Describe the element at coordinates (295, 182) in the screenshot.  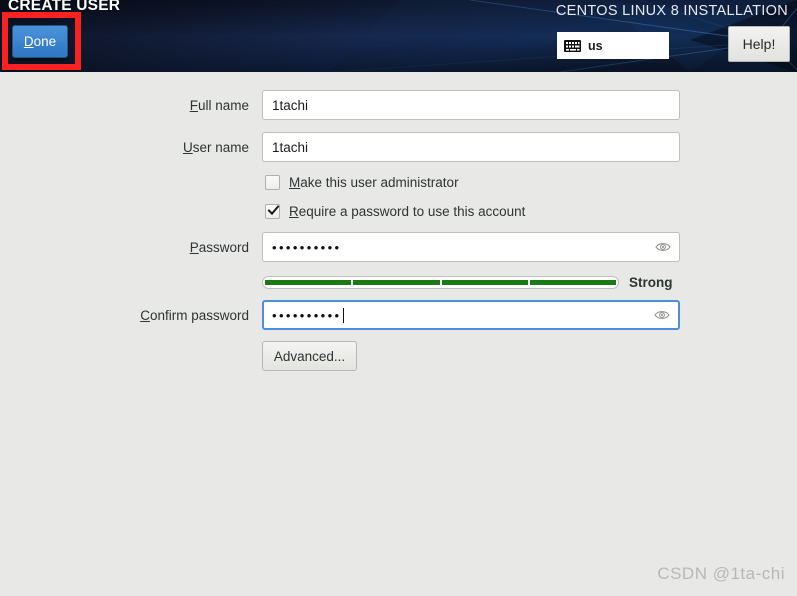
I see `make-admin-mnemonic: M` at that location.